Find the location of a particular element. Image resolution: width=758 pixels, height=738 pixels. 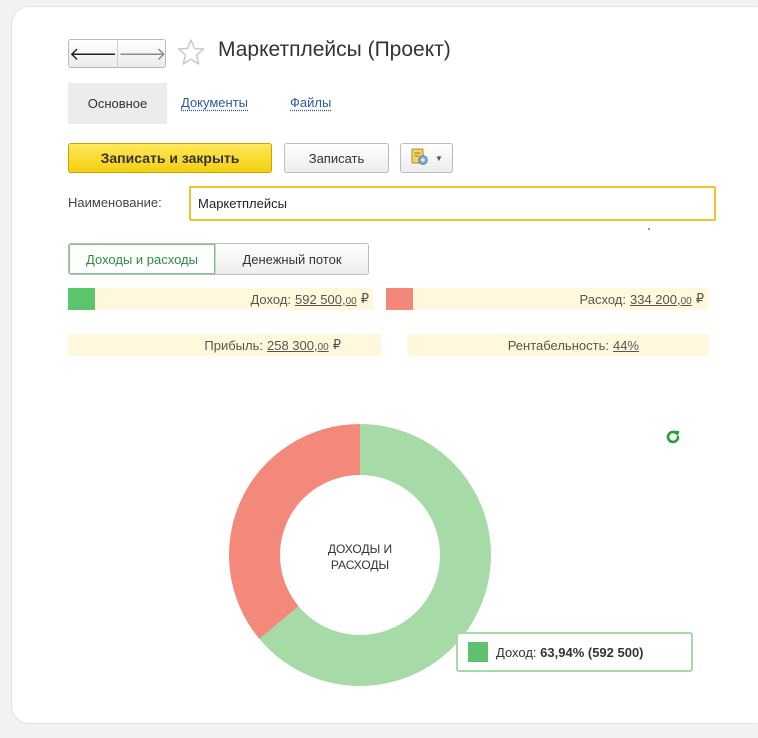

name-field-label: Наименование: is located at coordinates (115, 202).